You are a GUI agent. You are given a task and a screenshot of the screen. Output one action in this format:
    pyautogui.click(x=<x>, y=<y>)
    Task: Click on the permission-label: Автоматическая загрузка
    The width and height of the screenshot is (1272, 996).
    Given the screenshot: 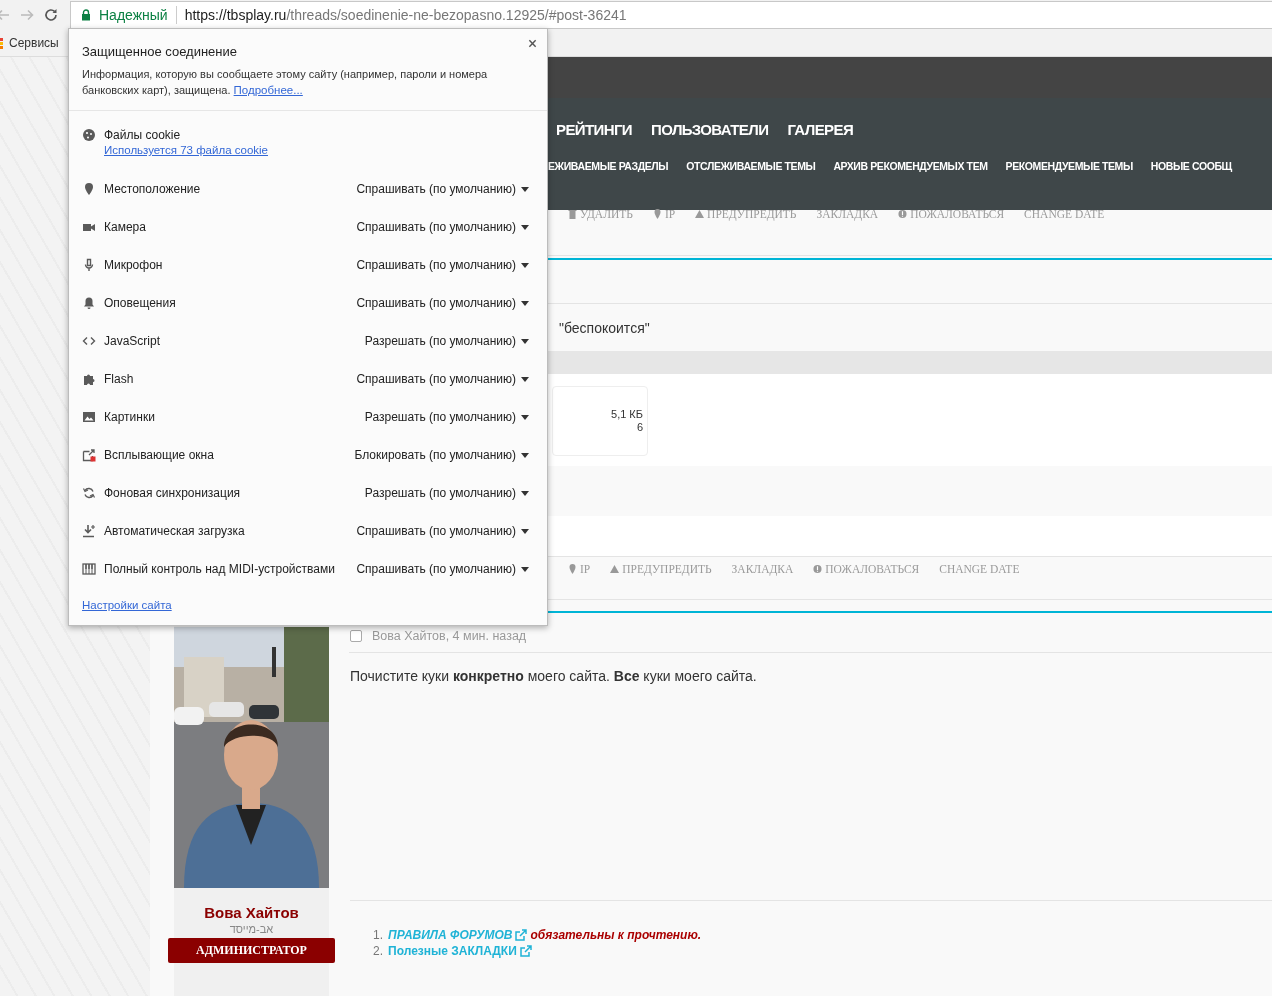 What is the action you would take?
    pyautogui.click(x=174, y=531)
    